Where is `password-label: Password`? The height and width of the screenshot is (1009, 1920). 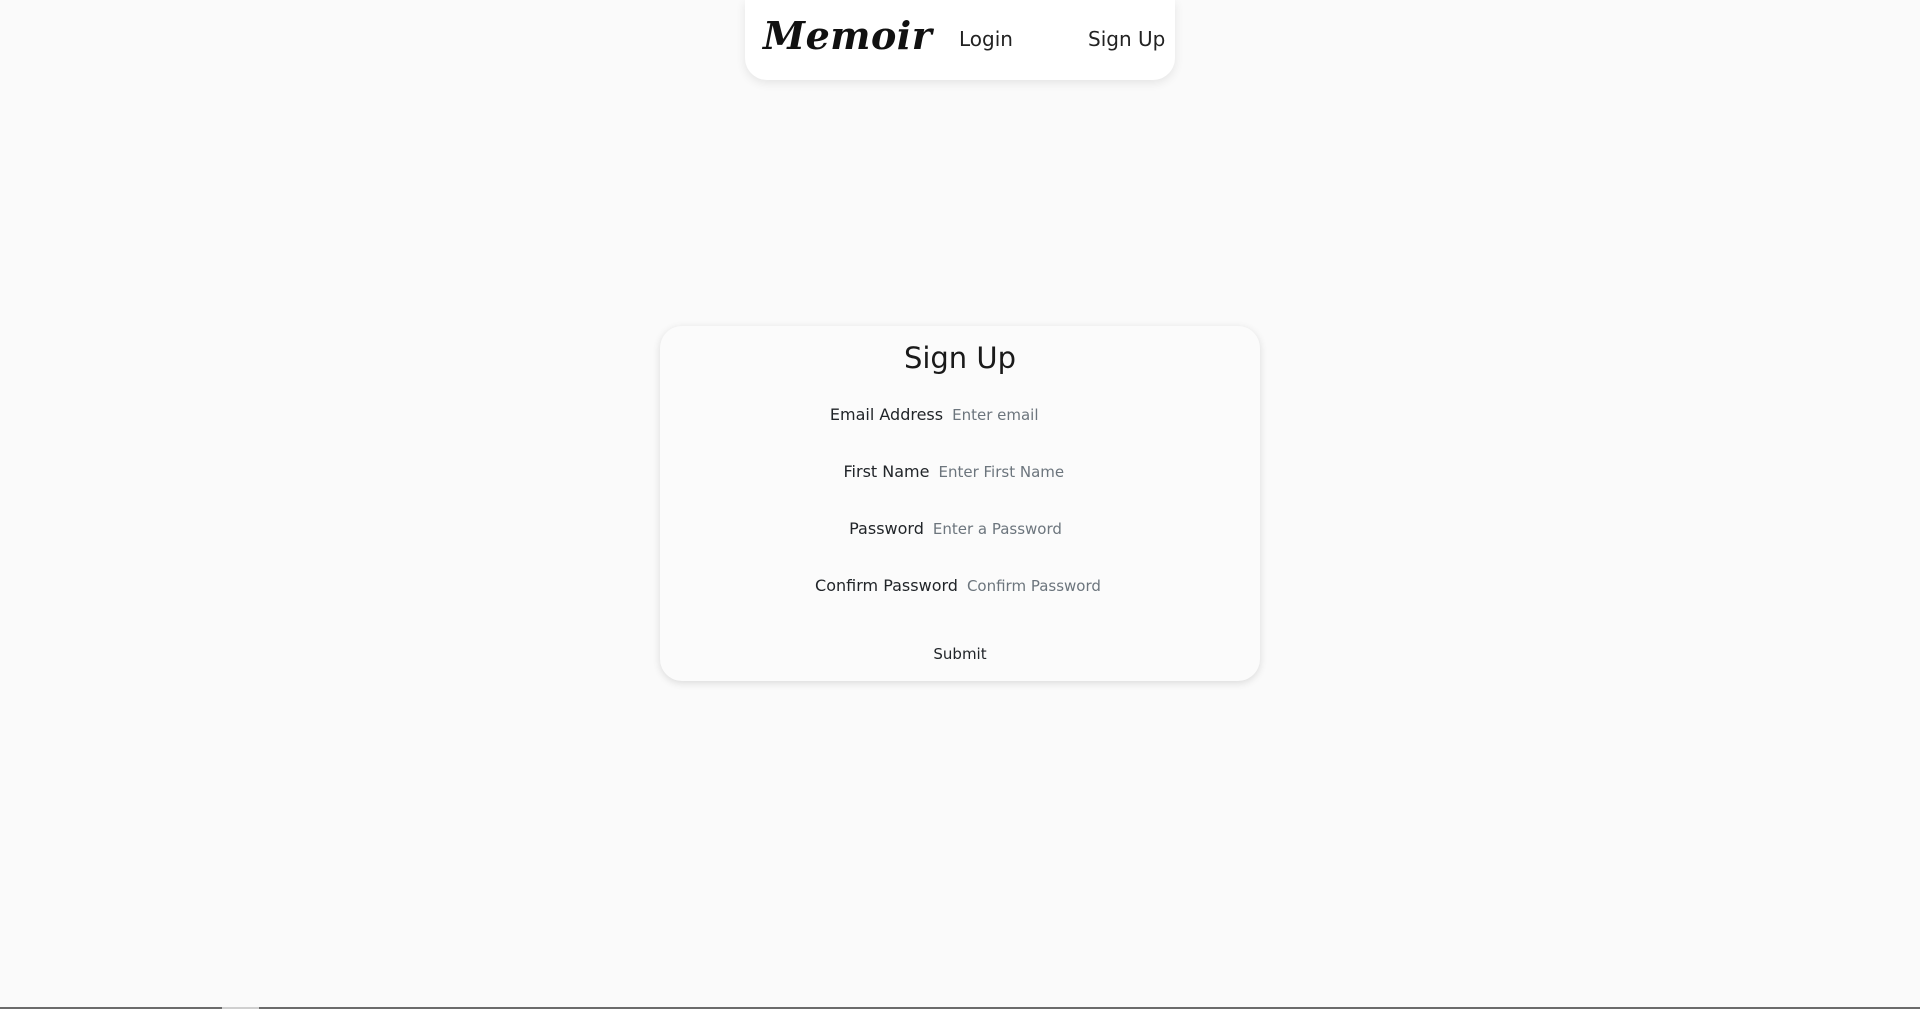 password-label: Password is located at coordinates (886, 528).